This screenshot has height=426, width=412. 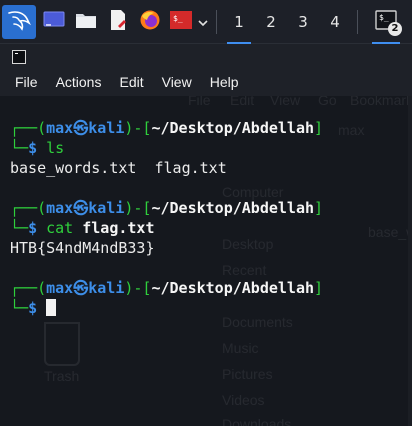 I want to click on ghost-text: File, so click(x=199, y=102).